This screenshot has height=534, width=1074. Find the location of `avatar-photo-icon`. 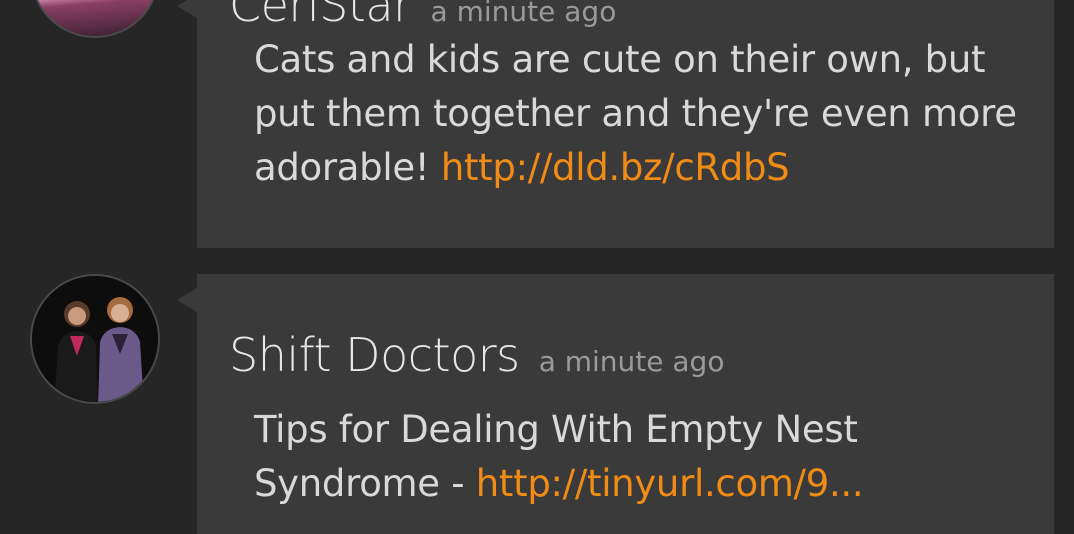

avatar-photo-icon is located at coordinates (95, 339).